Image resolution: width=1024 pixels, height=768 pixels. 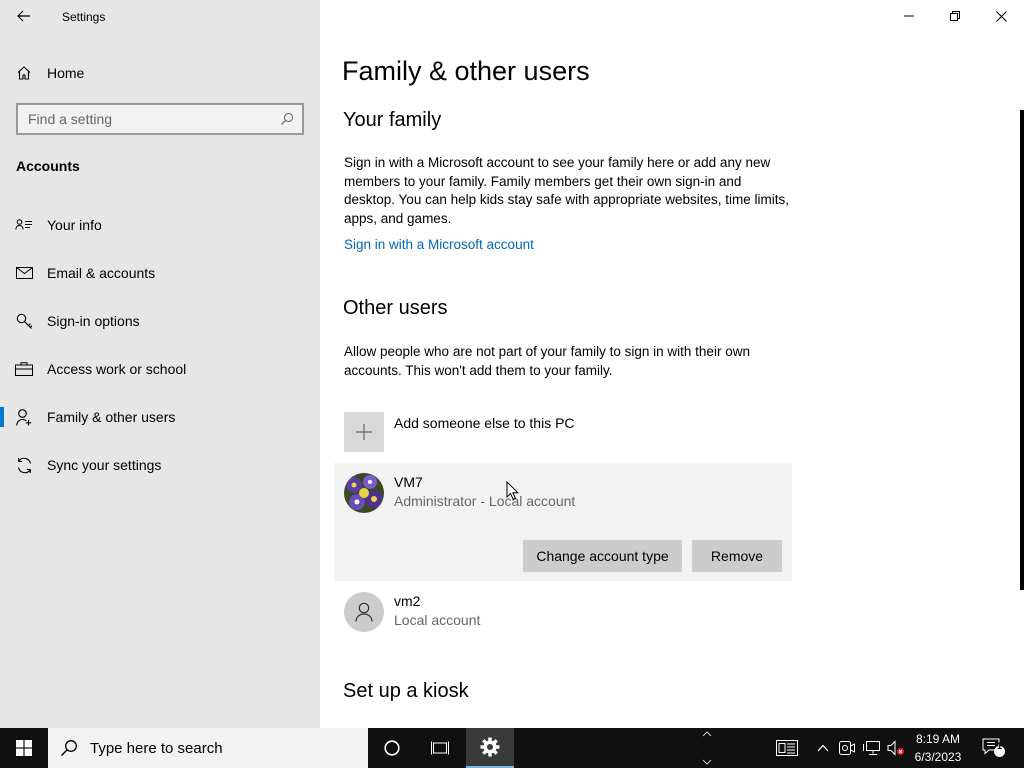 What do you see at coordinates (392, 120) in the screenshot?
I see `your-family-heading: Your family` at bounding box center [392, 120].